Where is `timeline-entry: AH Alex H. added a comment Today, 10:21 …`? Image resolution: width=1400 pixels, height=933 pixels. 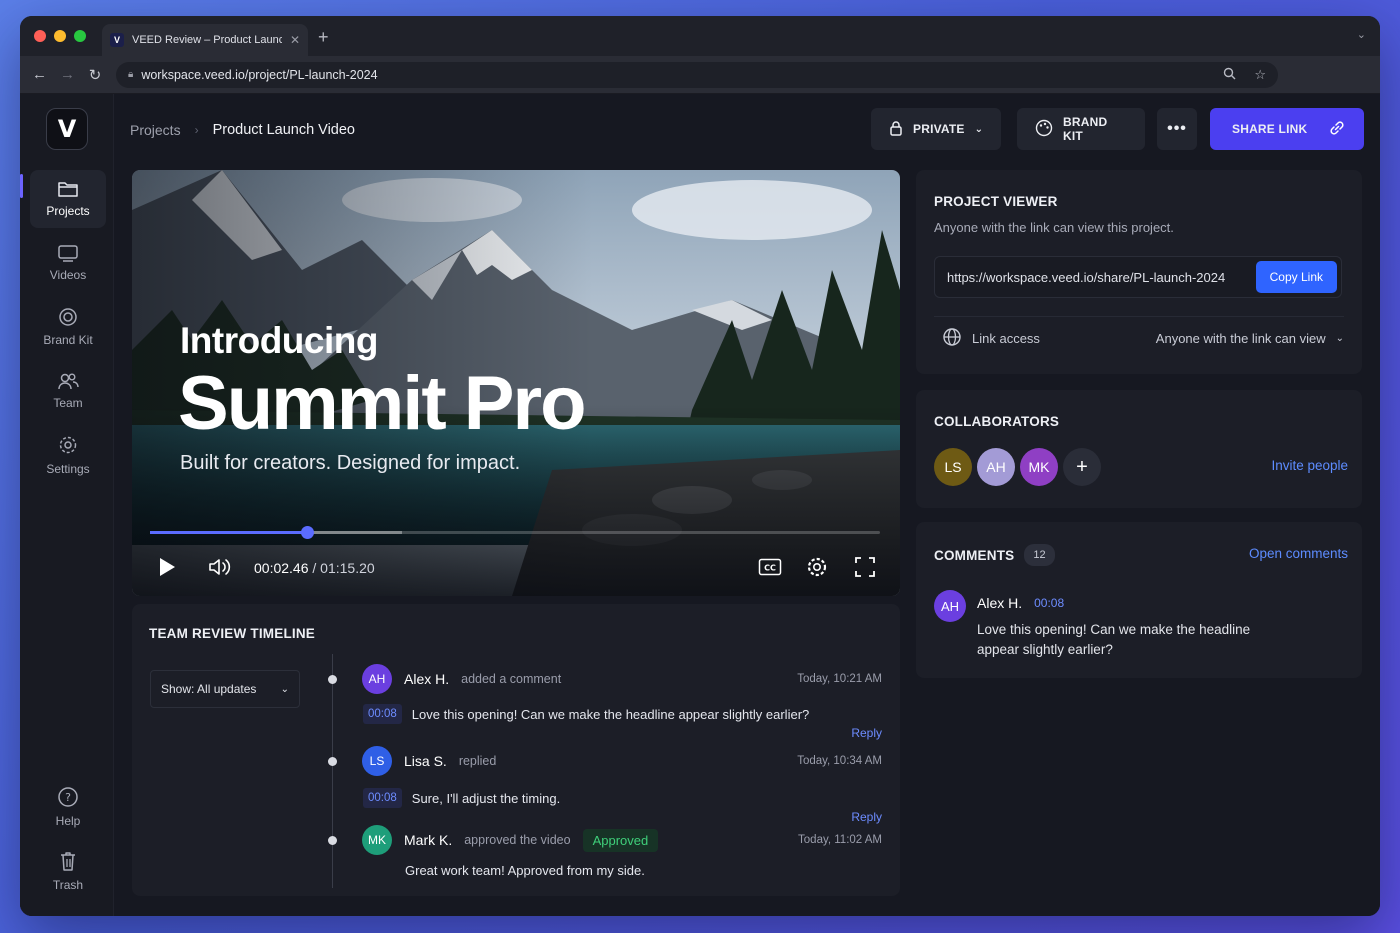 timeline-entry: AH Alex H. added a comment Today, 10:21 … is located at coordinates (622, 702).